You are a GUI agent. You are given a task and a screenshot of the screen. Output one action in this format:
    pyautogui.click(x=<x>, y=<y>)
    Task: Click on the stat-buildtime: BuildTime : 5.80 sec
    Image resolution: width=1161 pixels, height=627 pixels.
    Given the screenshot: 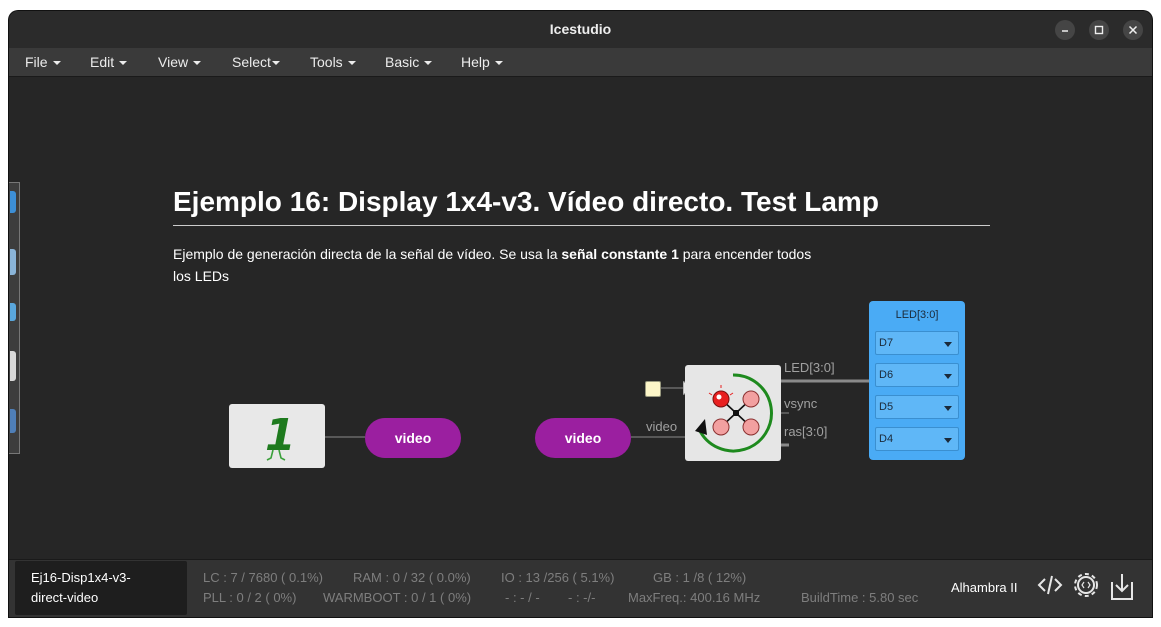 What is the action you would take?
    pyautogui.click(x=860, y=597)
    